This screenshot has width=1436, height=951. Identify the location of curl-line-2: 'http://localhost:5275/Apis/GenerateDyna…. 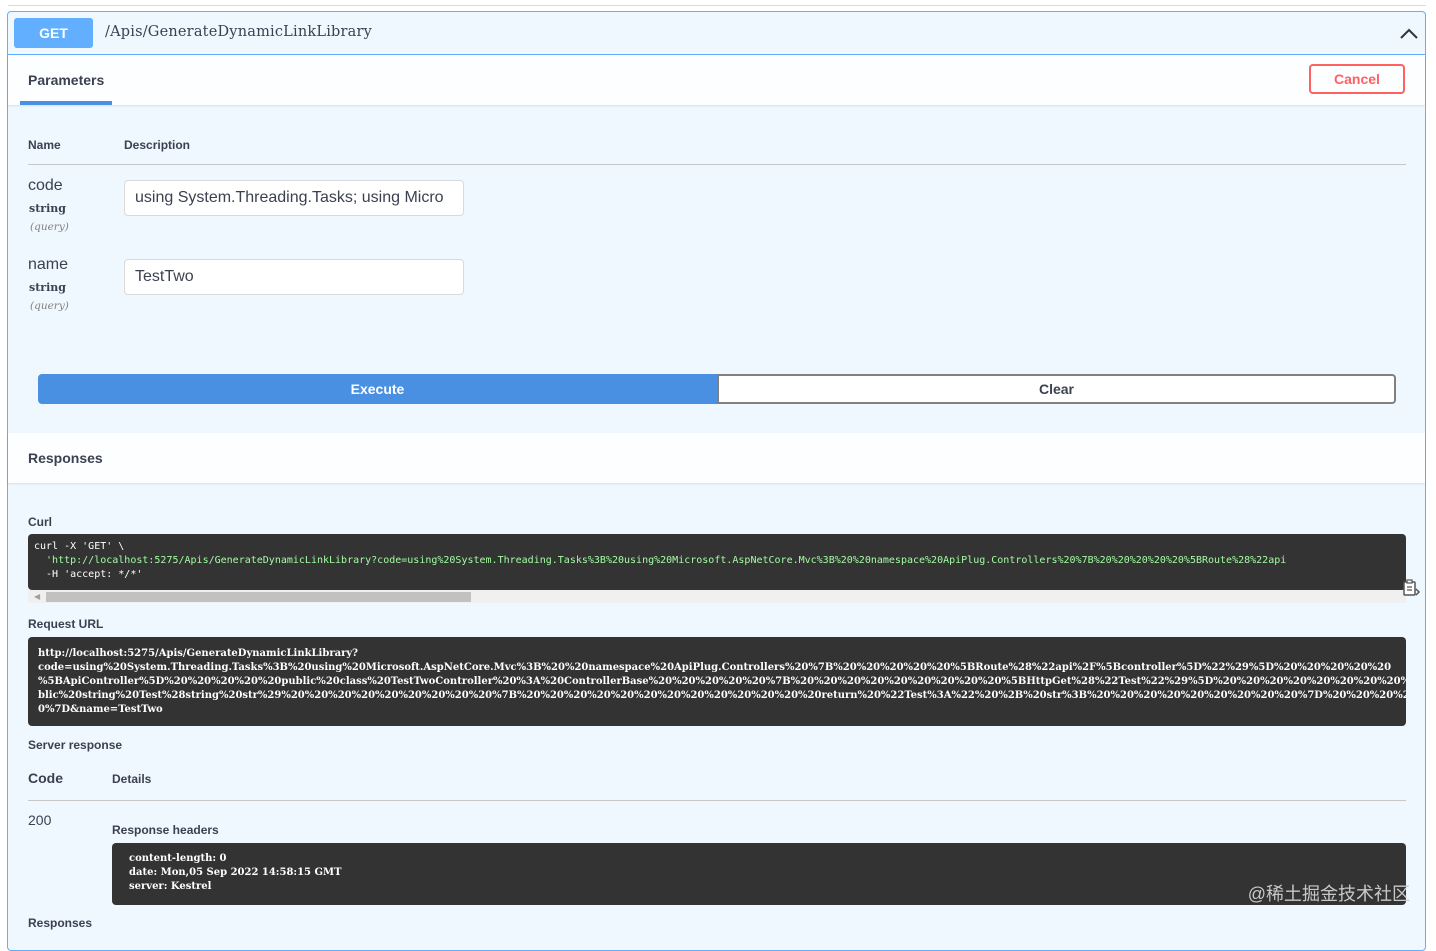
(660, 560).